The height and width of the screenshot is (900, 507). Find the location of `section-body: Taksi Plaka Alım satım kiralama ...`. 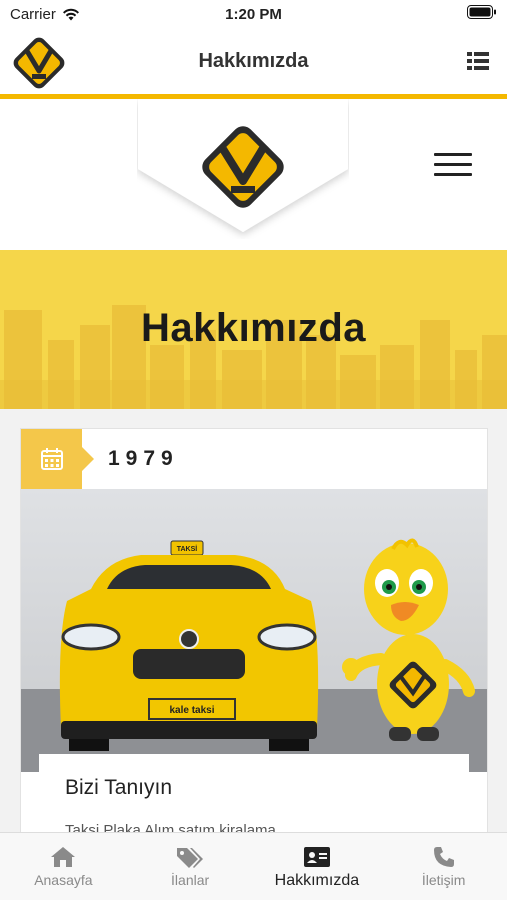

section-body: Taksi Plaka Alım satım kiralama ... is located at coordinates (179, 827).